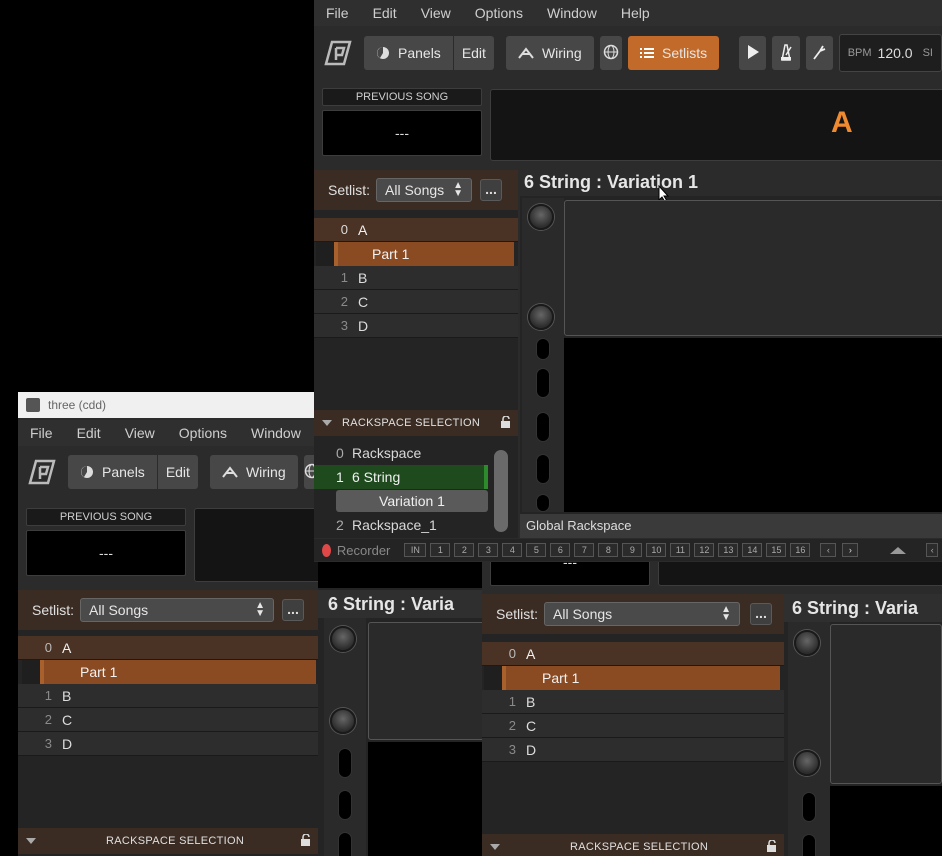 This screenshot has width=942, height=856. I want to click on midi-channel-indicator: 16, so click(800, 550).